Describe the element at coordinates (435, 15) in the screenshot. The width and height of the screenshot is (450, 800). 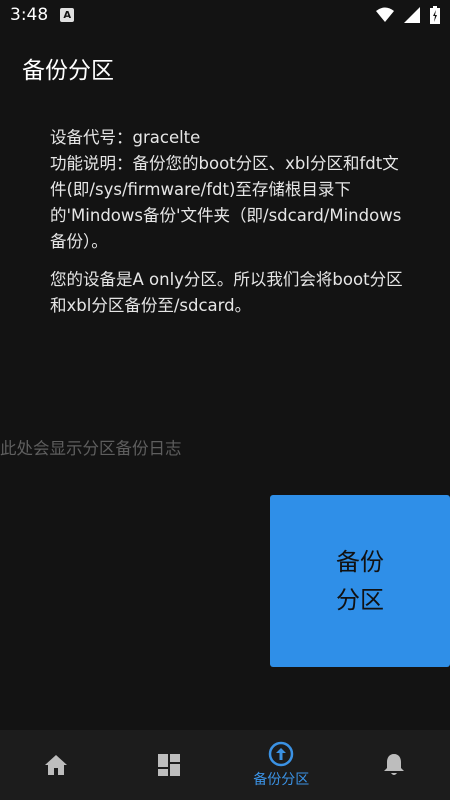
I see `battery-icon` at that location.